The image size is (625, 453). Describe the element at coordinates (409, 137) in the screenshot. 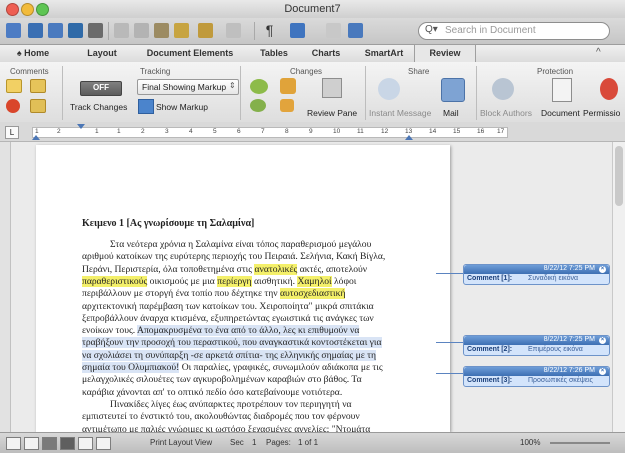

I see `right-indent-marker` at that location.